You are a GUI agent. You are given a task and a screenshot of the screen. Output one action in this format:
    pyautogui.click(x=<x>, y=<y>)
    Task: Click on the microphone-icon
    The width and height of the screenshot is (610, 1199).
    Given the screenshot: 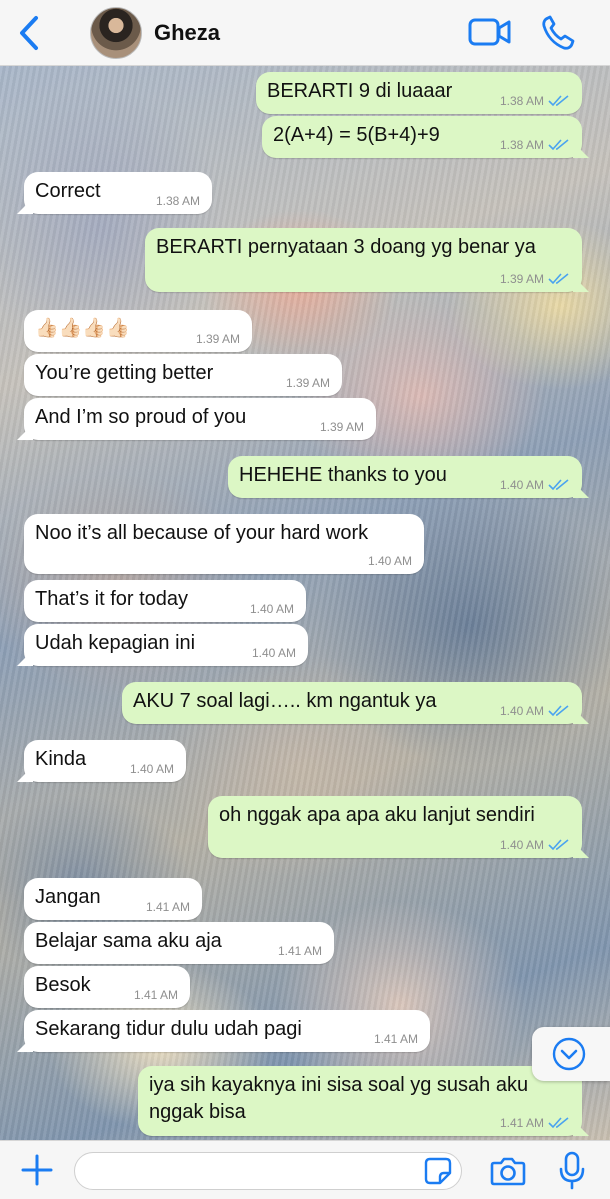 What is the action you would take?
    pyautogui.click(x=572, y=1170)
    